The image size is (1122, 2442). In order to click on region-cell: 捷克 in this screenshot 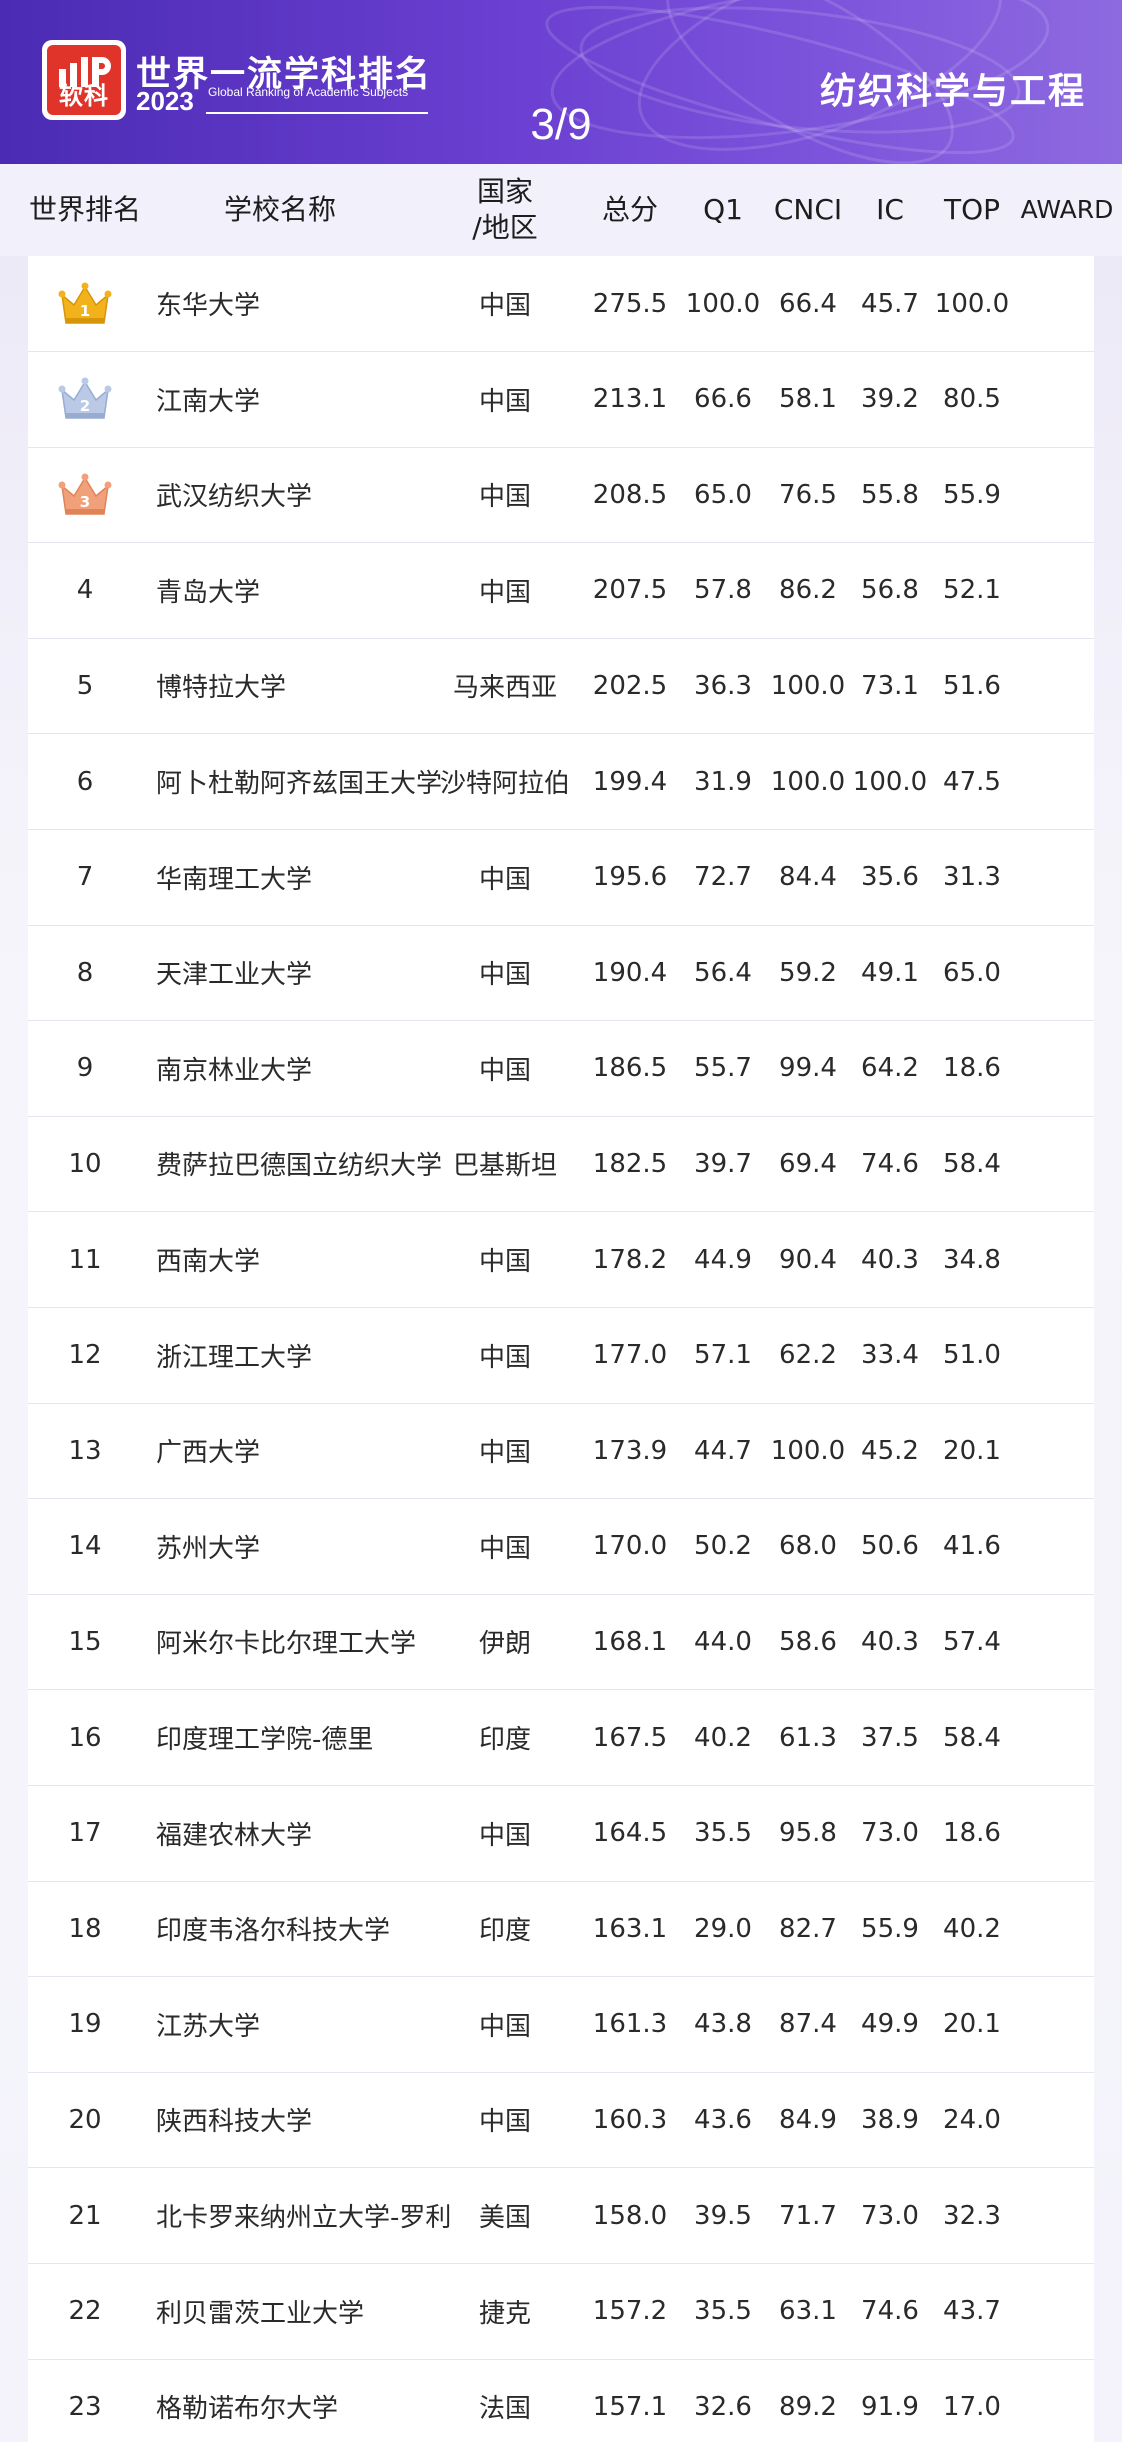, I will do `click(505, 2311)`.